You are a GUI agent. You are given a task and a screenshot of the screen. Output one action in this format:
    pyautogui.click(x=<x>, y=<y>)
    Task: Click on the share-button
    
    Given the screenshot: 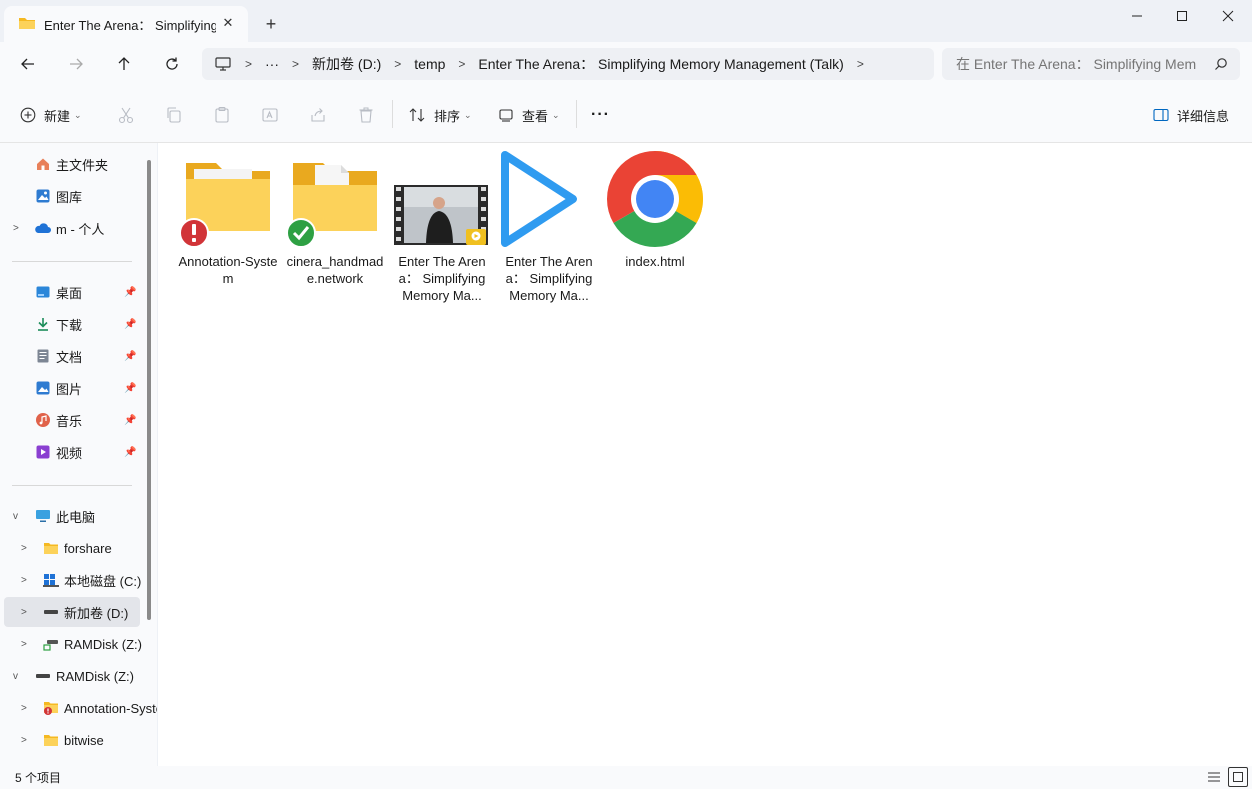 What is the action you would take?
    pyautogui.click(x=318, y=115)
    